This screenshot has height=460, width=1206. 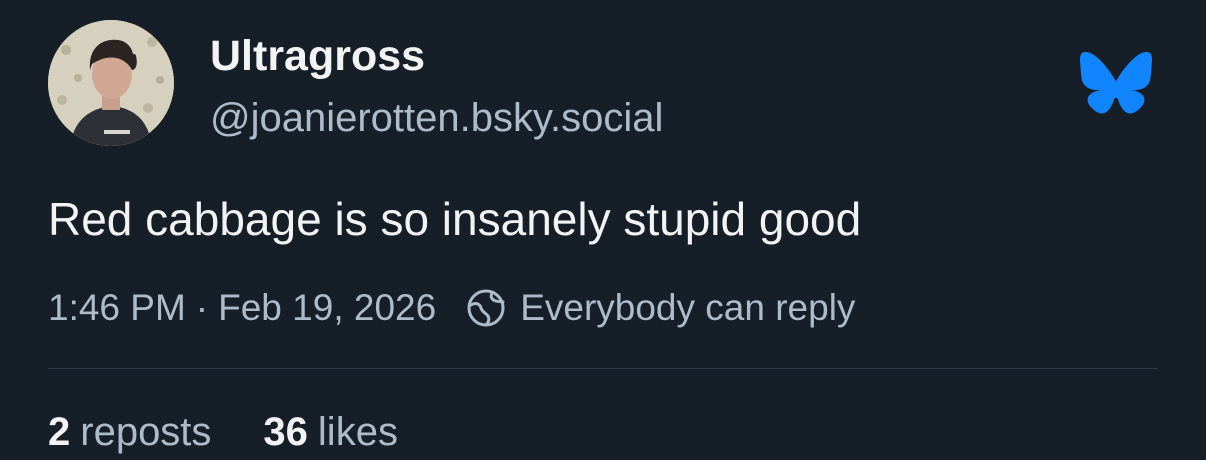 I want to click on likes-label: likes, so click(x=357, y=432).